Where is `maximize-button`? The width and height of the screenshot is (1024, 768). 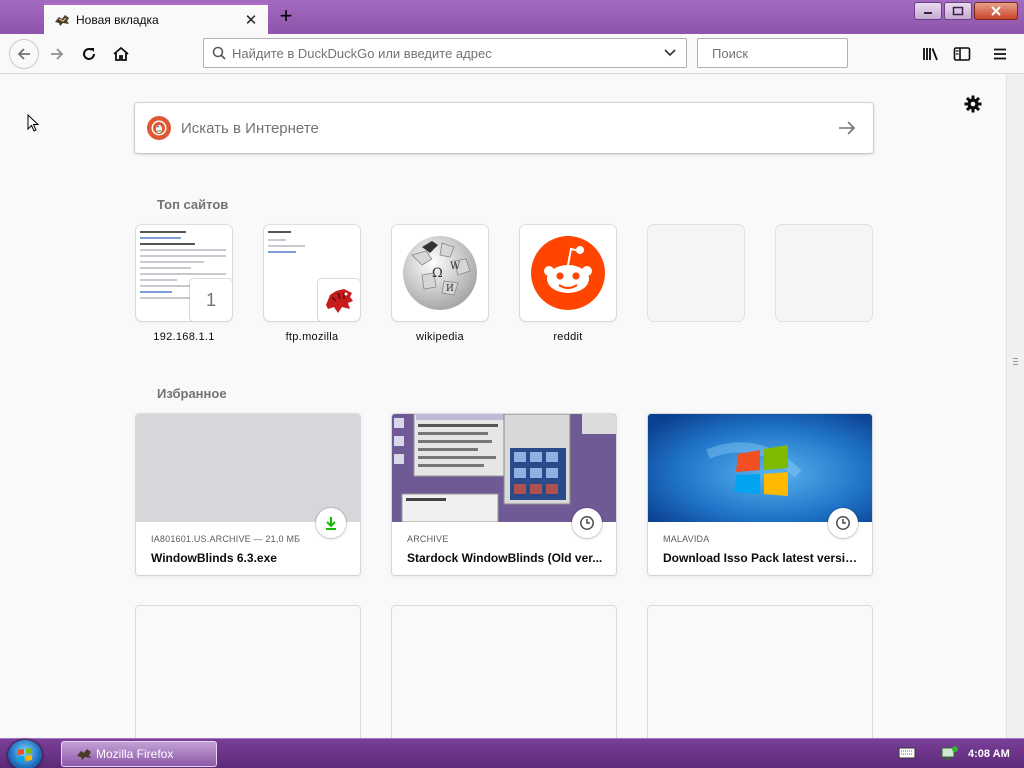 maximize-button is located at coordinates (958, 11).